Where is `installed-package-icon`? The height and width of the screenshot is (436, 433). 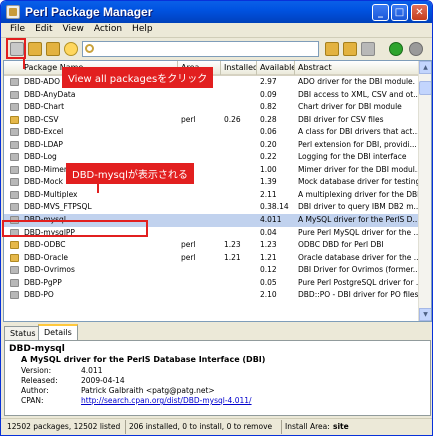
installed-package-icon is located at coordinates (14, 119).